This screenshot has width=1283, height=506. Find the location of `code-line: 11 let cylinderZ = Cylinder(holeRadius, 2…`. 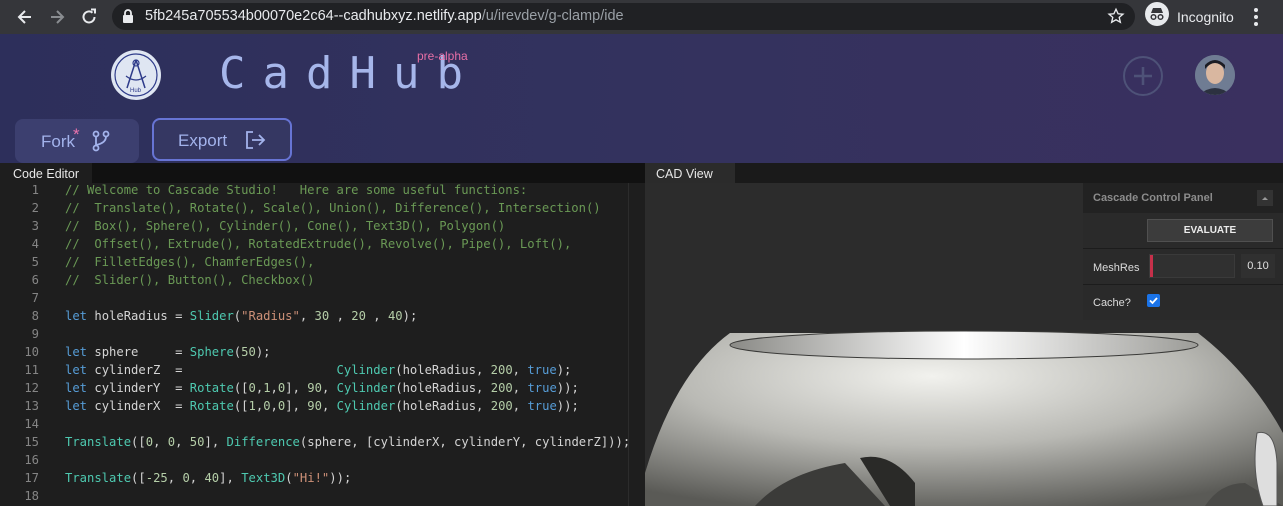

code-line: 11 let cylinderZ = Cylinder(holeRadius, 2… is located at coordinates (314, 372).